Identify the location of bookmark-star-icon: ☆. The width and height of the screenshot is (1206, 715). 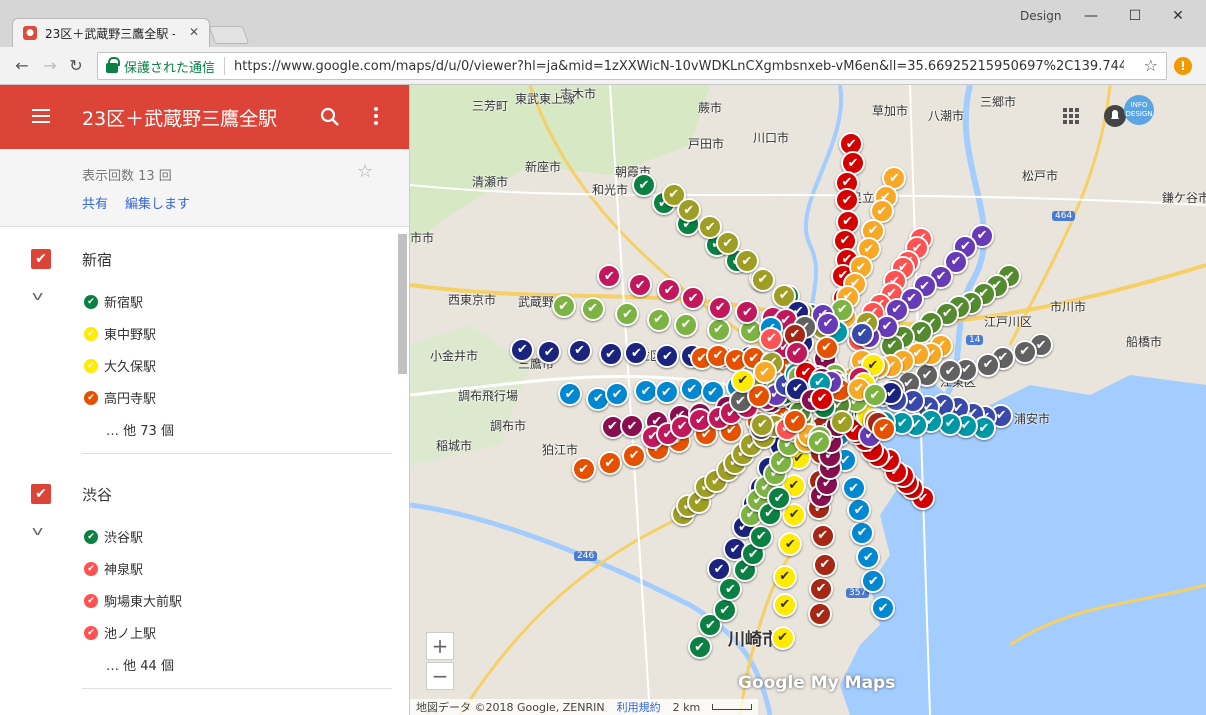
(1151, 65).